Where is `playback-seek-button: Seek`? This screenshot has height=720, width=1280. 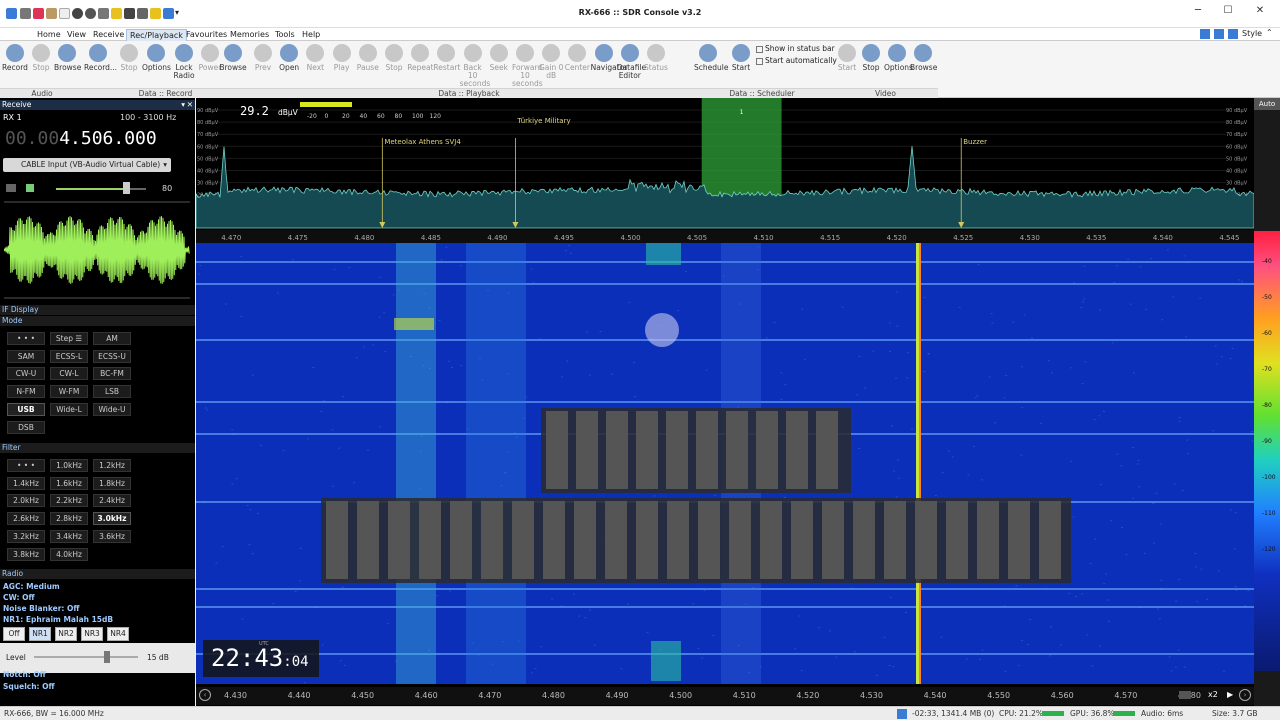
playback-seek-button: Seek is located at coordinates (499, 68).